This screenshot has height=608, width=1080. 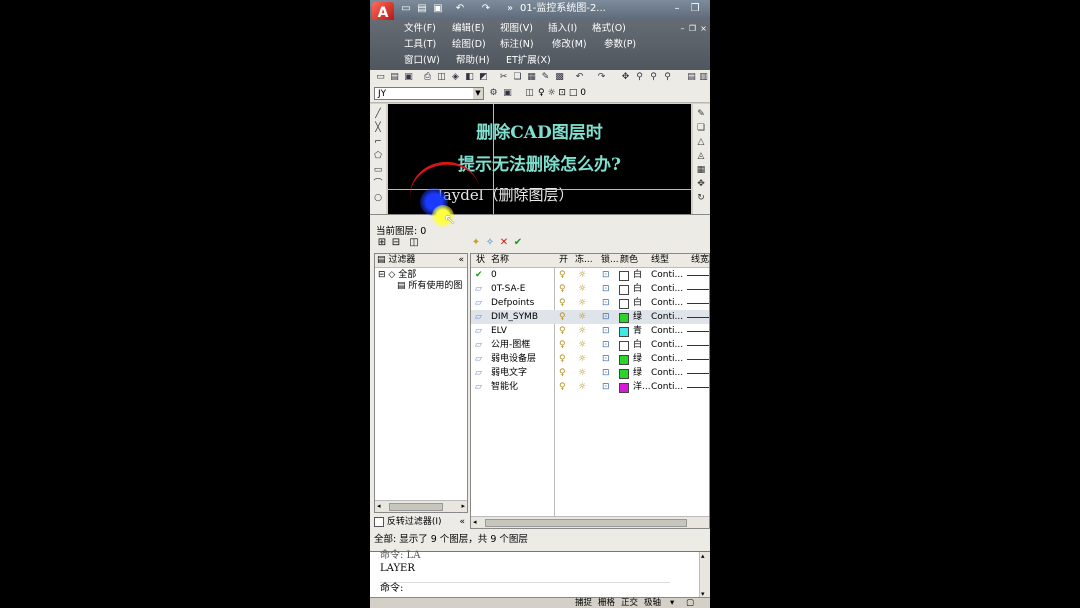 What do you see at coordinates (382, 243) in the screenshot?
I see `new-filter-icon: ⊞` at bounding box center [382, 243].